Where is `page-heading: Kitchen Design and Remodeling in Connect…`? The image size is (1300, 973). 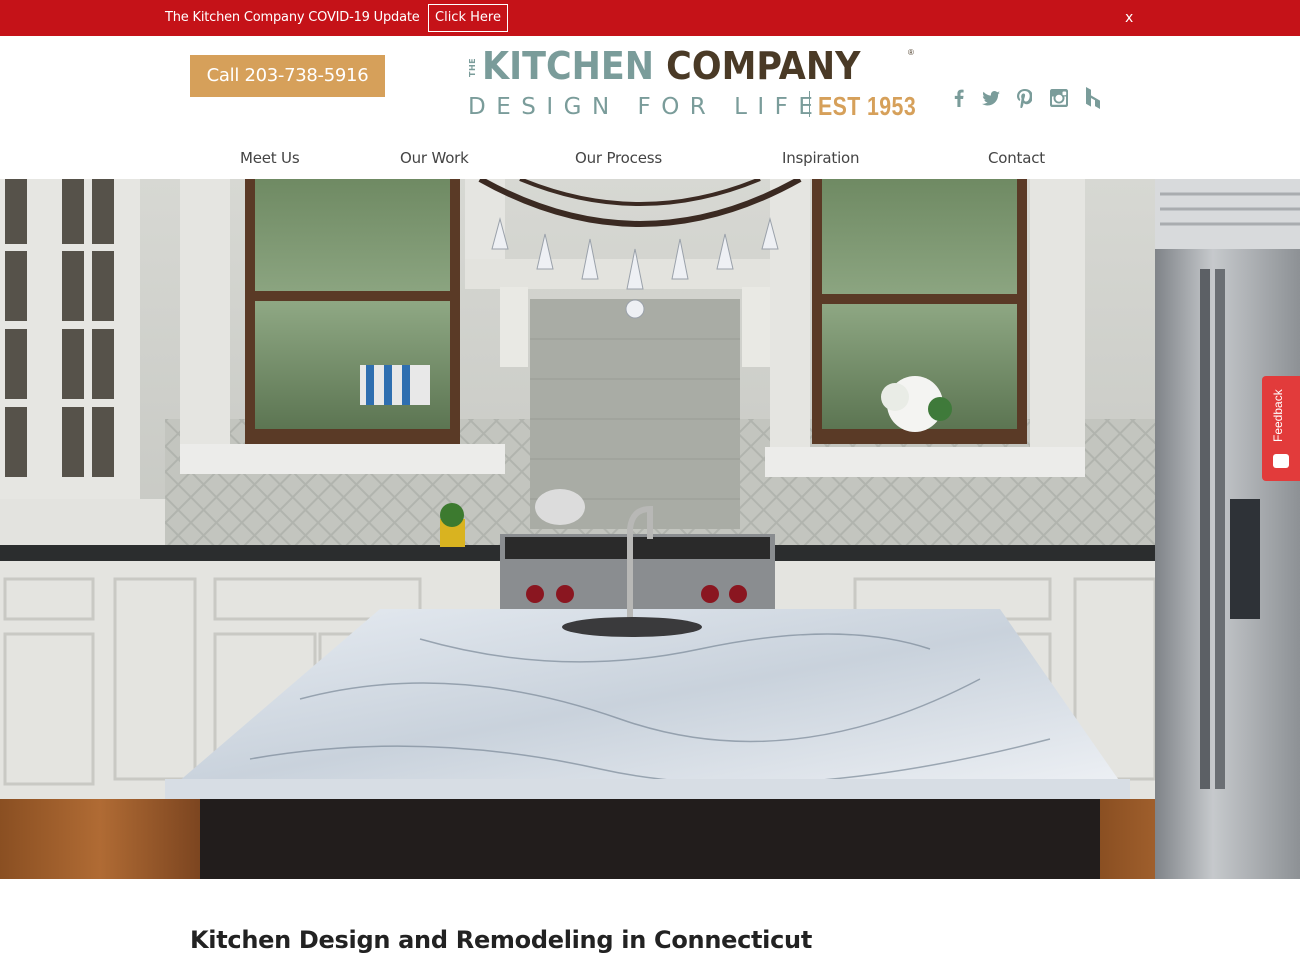
page-heading: Kitchen Design and Remodeling in Connect… is located at coordinates (501, 940).